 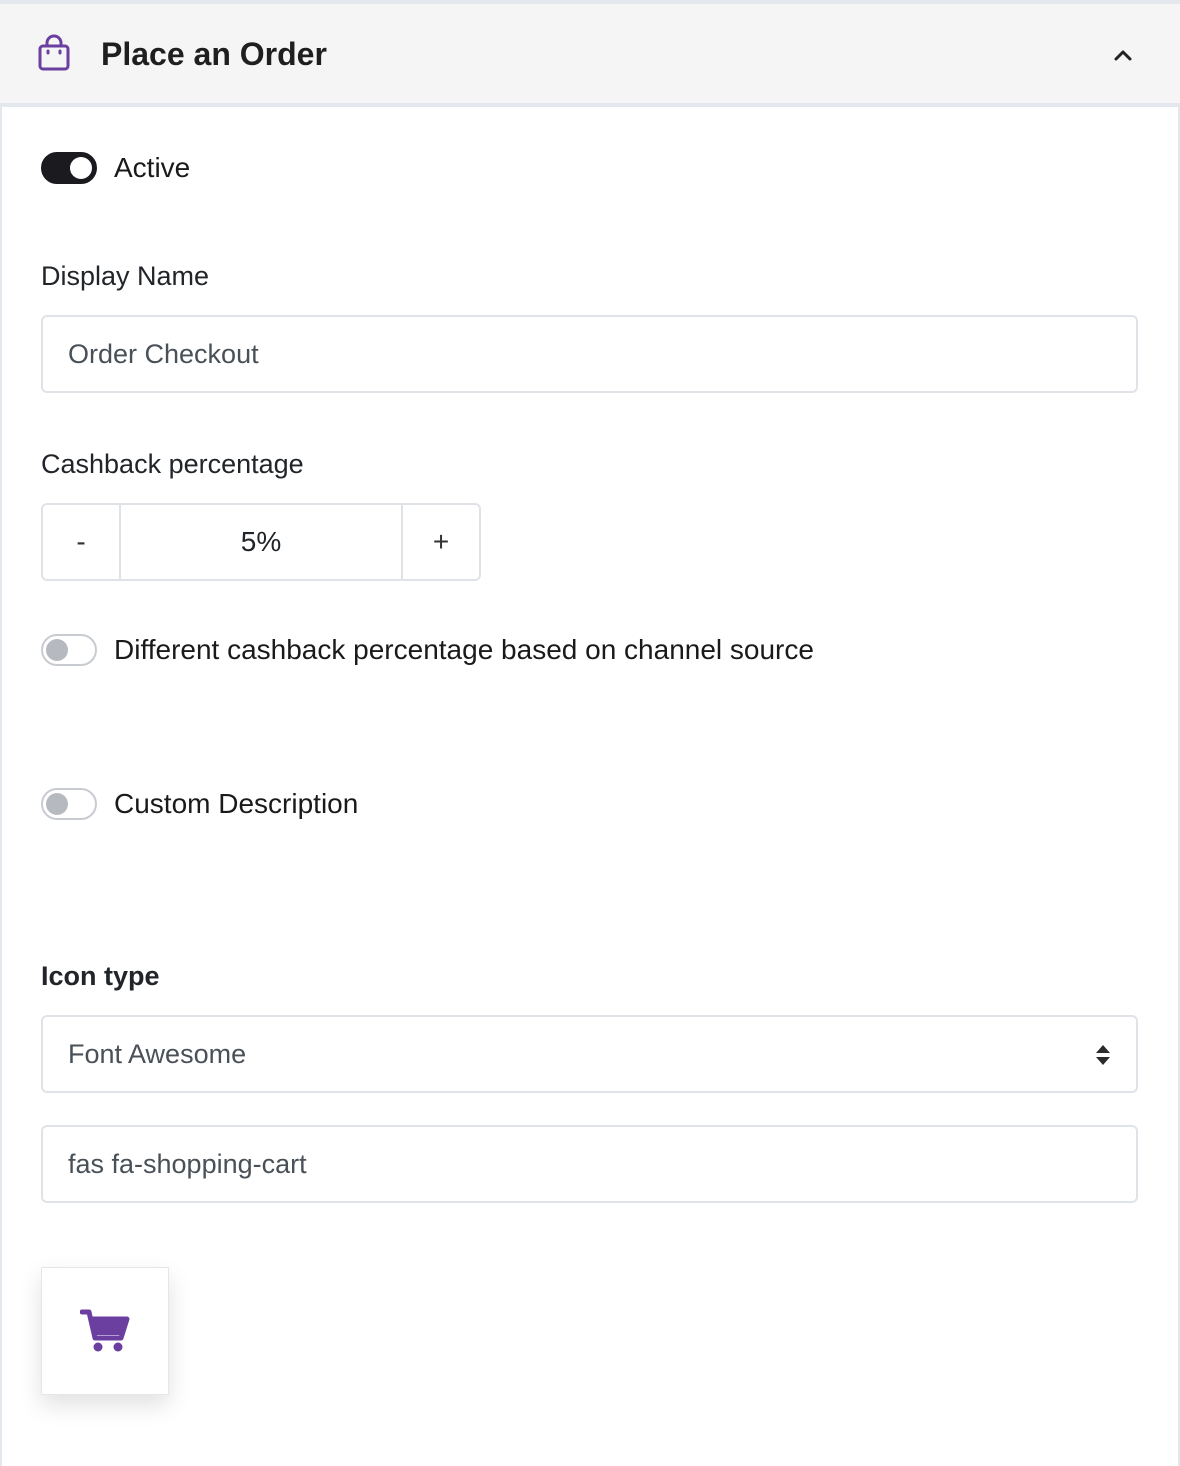 What do you see at coordinates (236, 803) in the screenshot?
I see `custom-description-label: Custom Description` at bounding box center [236, 803].